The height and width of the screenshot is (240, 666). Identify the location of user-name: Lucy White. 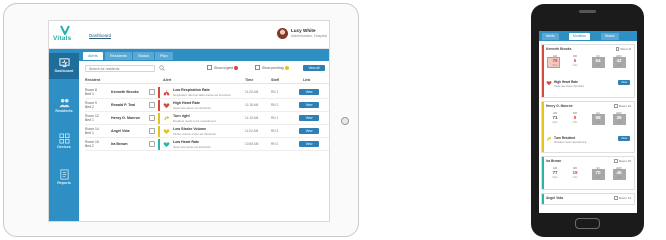
(303, 30).